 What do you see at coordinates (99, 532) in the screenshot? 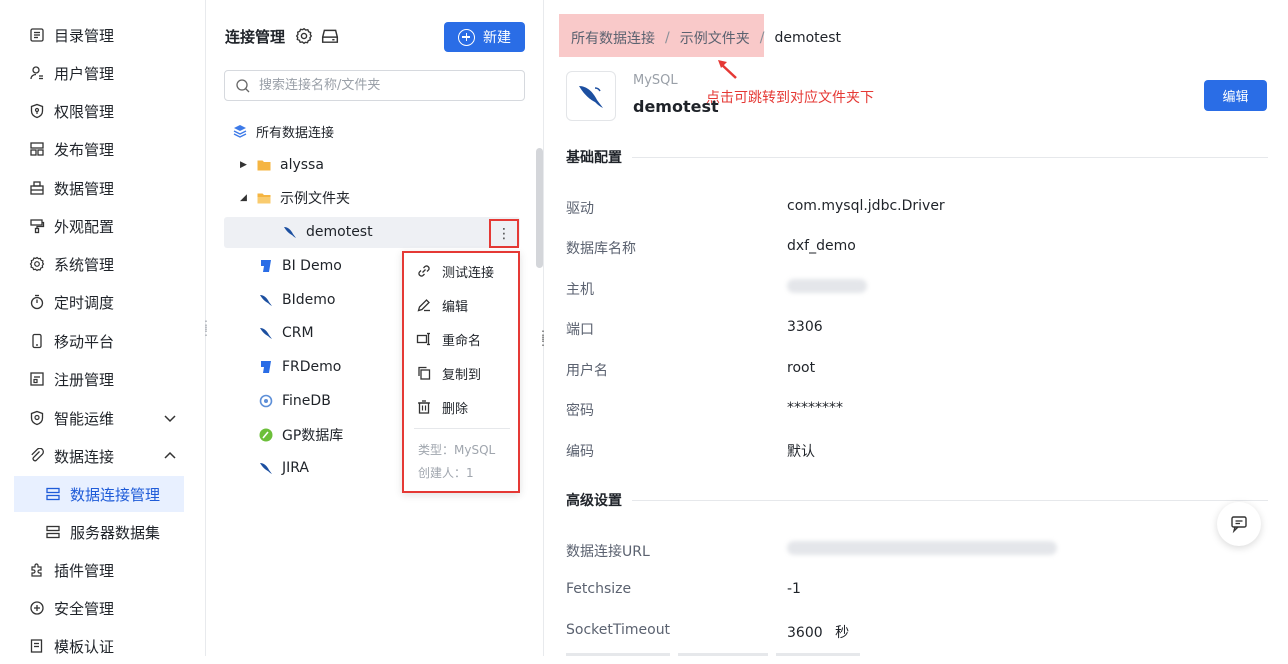
I see `nav-item-server-dataset: 服务器数据集` at bounding box center [99, 532].